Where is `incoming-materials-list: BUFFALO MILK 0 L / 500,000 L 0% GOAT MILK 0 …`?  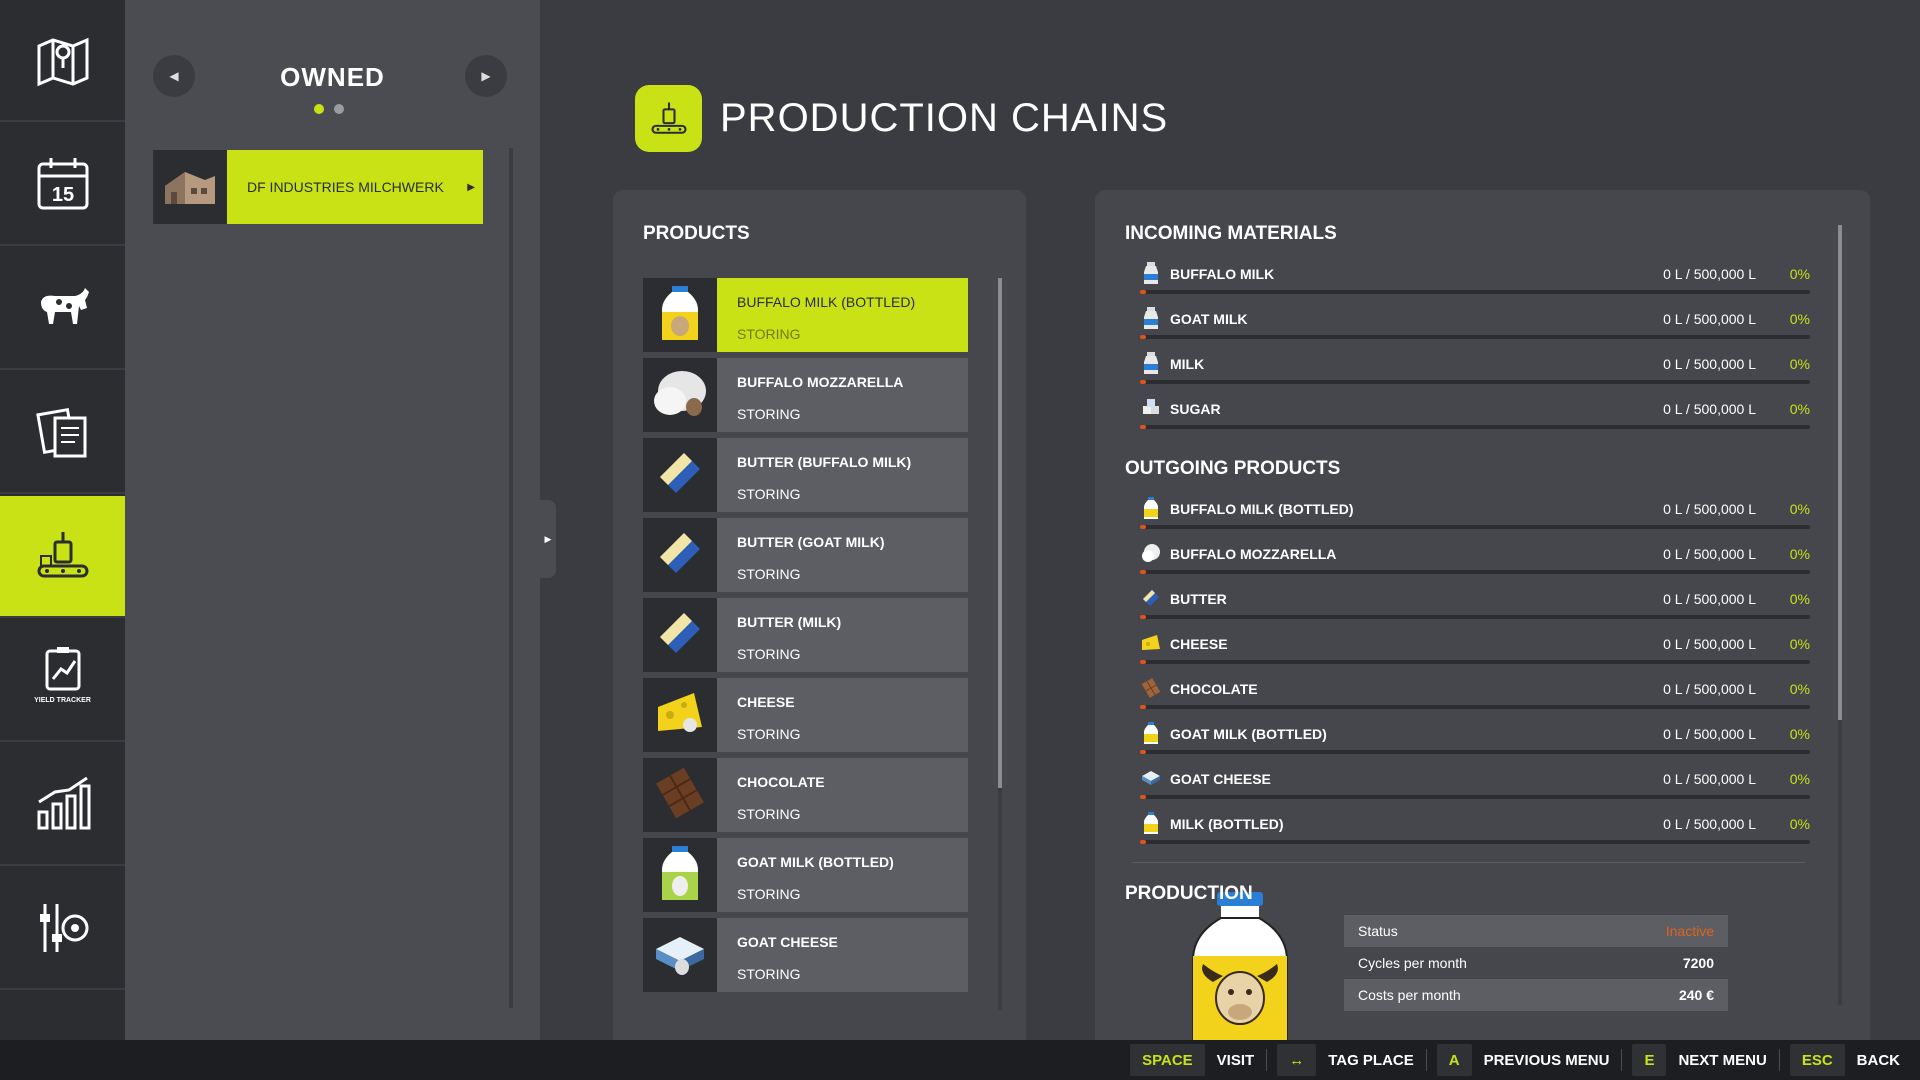
incoming-materials-list: BUFFALO MILK 0 L / 500,000 L 0% GOAT MILK 0 … is located at coordinates (1475, 345).